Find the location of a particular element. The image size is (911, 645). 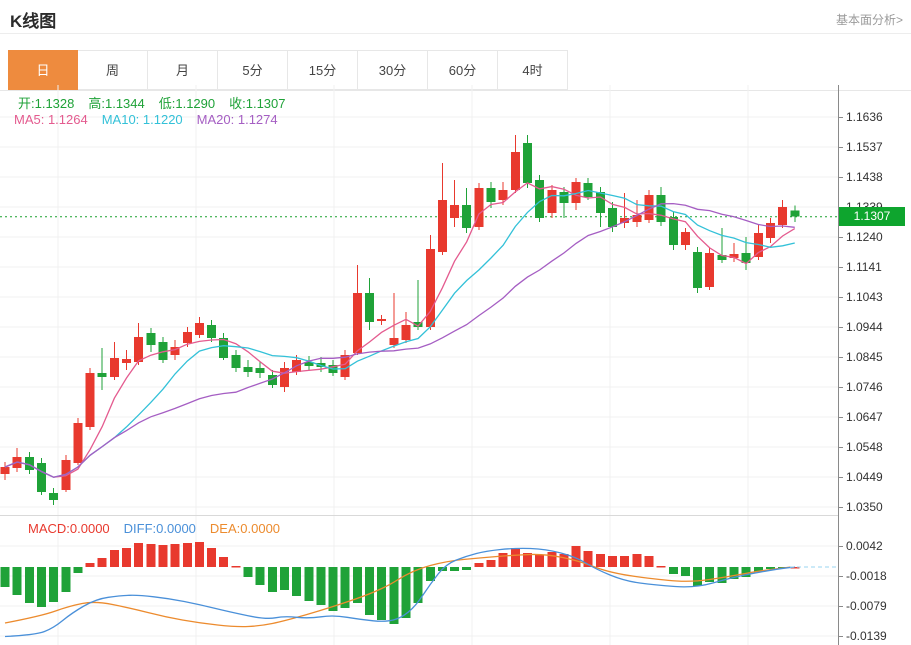

close-value: 收:1.1307 is located at coordinates (257, 103).